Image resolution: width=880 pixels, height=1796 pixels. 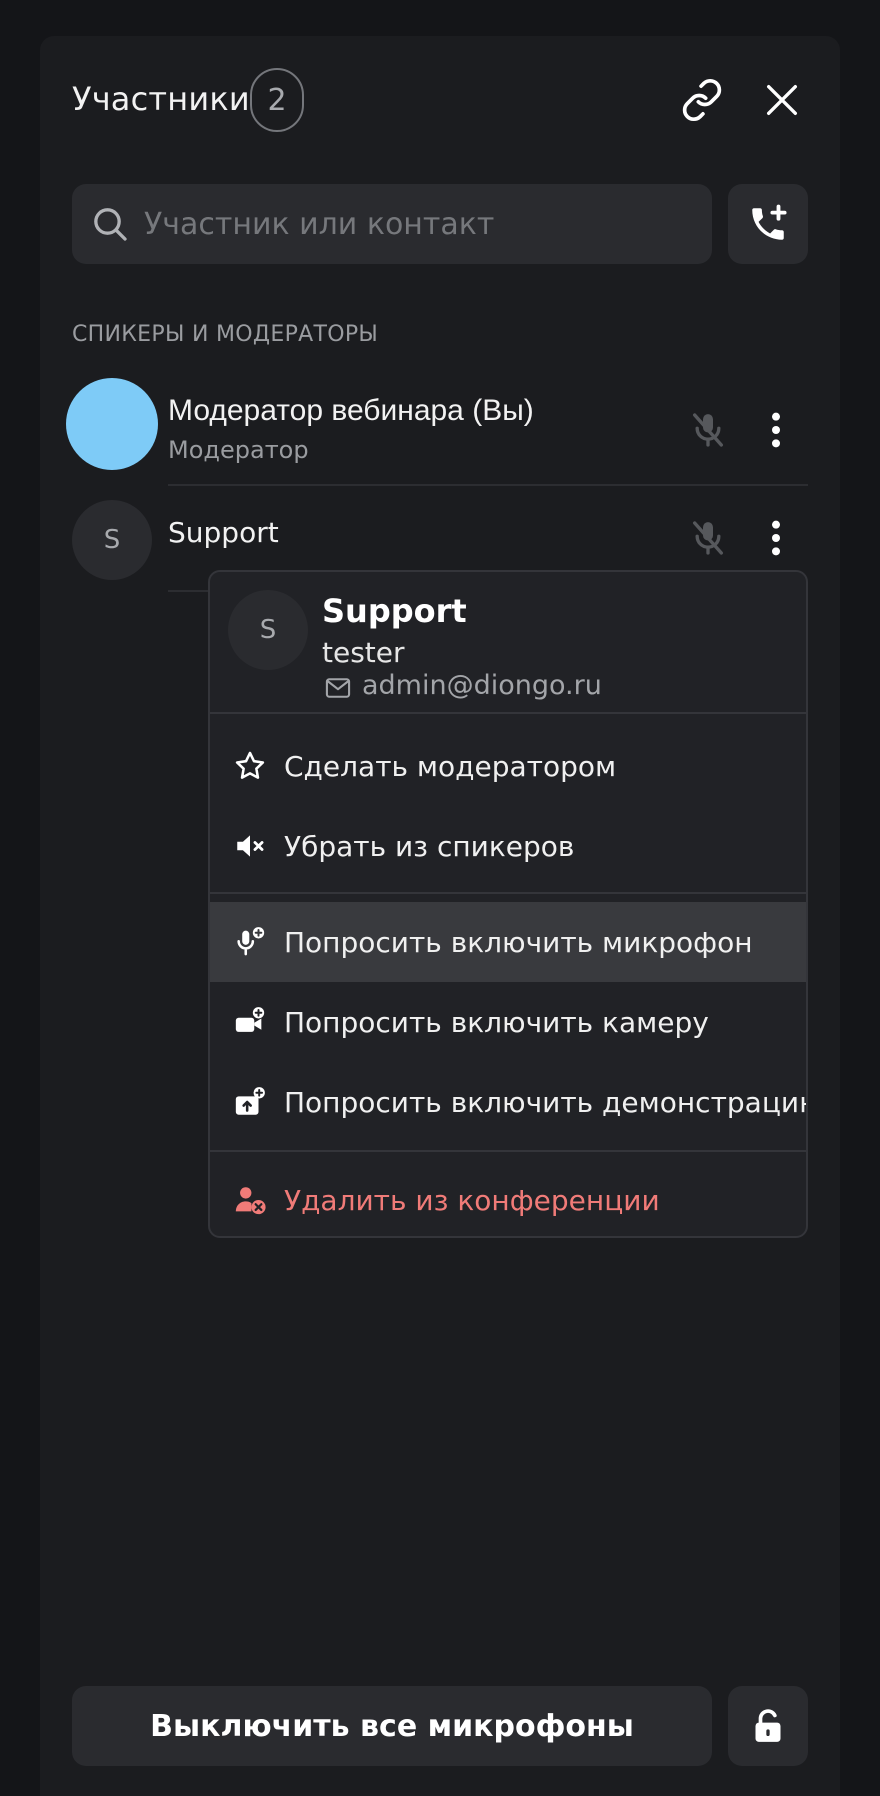 I want to click on menu-item-label: Попросить включить камеру, so click(x=496, y=1022).